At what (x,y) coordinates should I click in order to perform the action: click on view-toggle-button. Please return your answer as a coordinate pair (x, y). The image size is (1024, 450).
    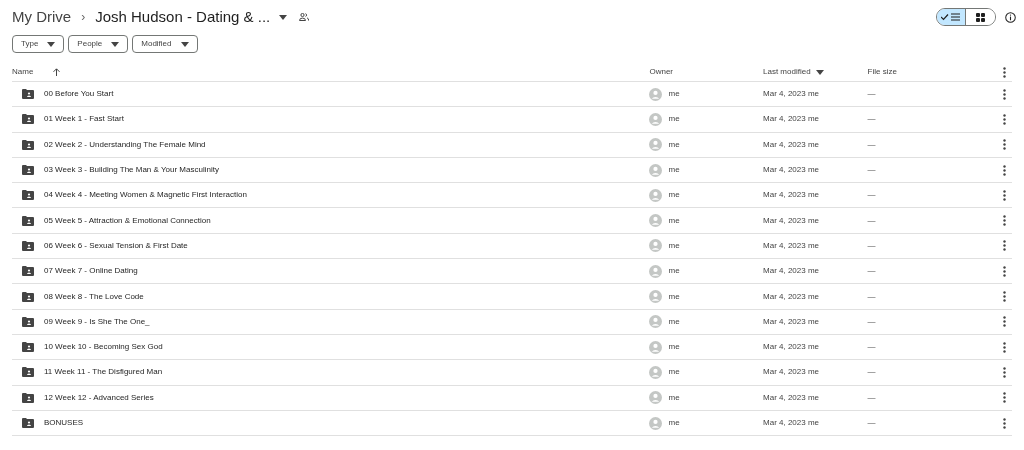
    Looking at the image, I should click on (951, 17).